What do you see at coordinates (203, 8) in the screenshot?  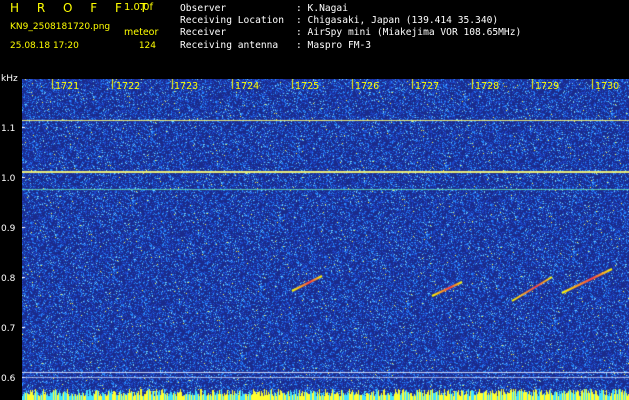 I see `info-label: Observer` at bounding box center [203, 8].